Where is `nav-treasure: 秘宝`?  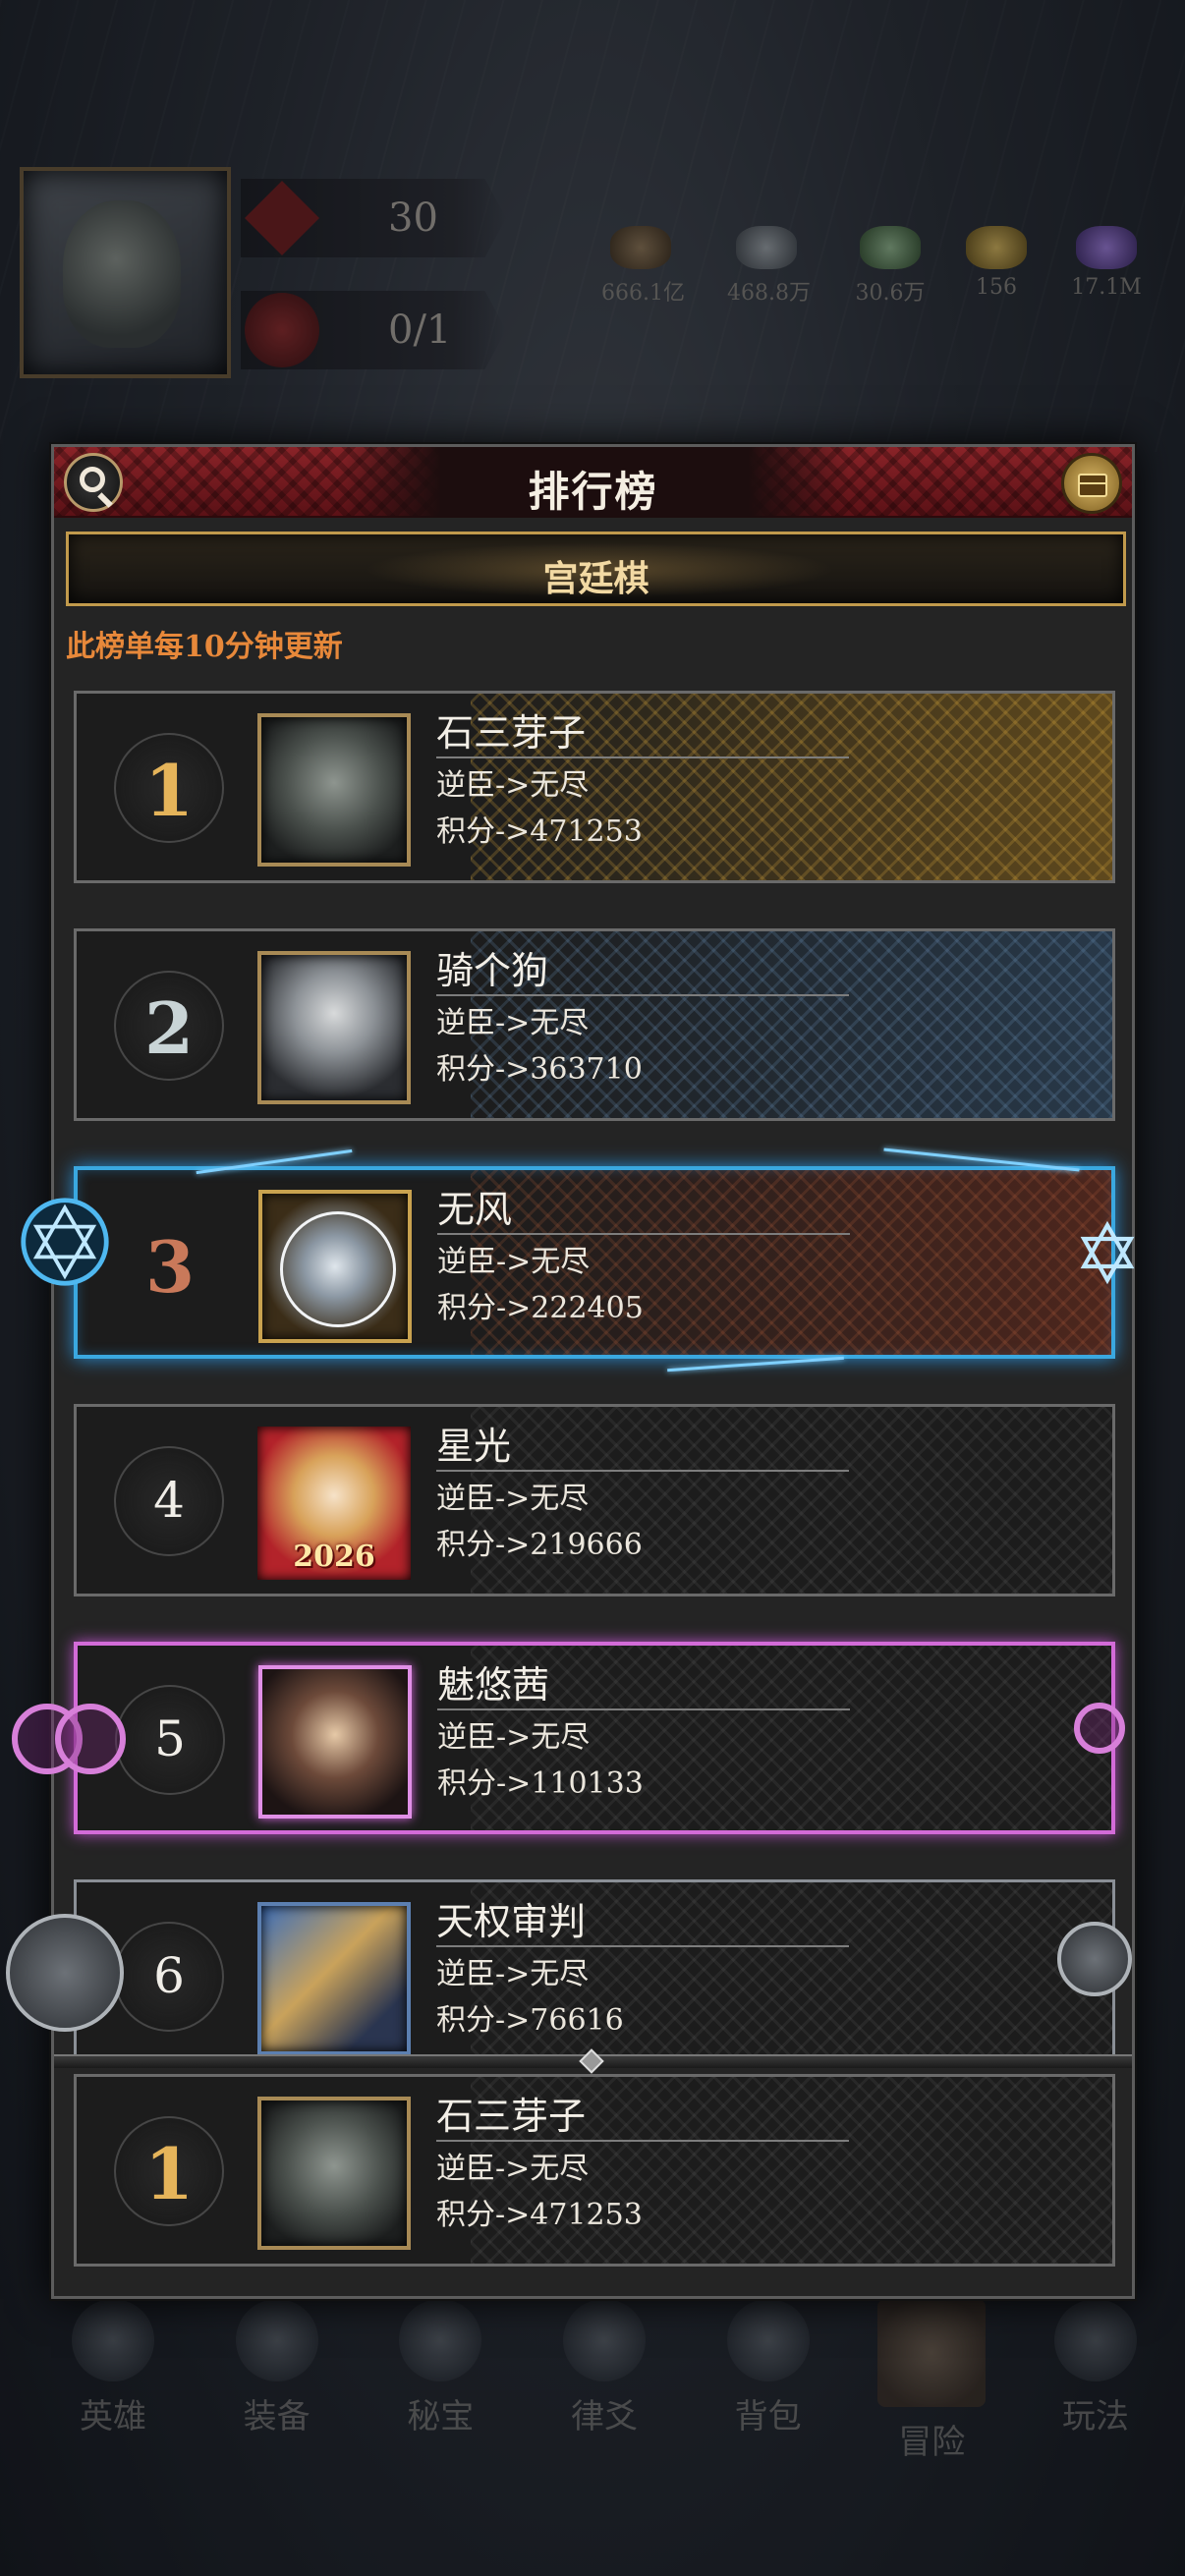 nav-treasure: 秘宝 is located at coordinates (441, 2387).